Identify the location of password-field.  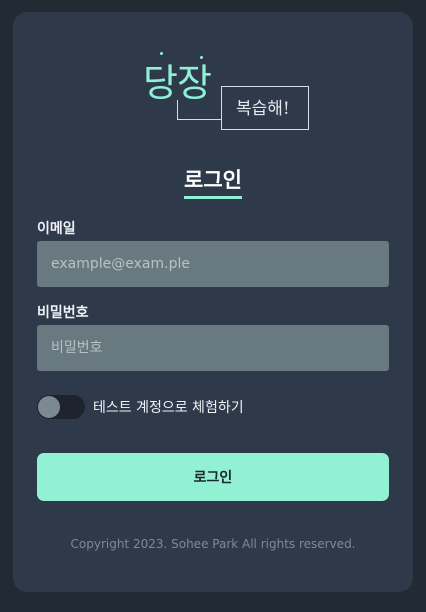
(213, 348).